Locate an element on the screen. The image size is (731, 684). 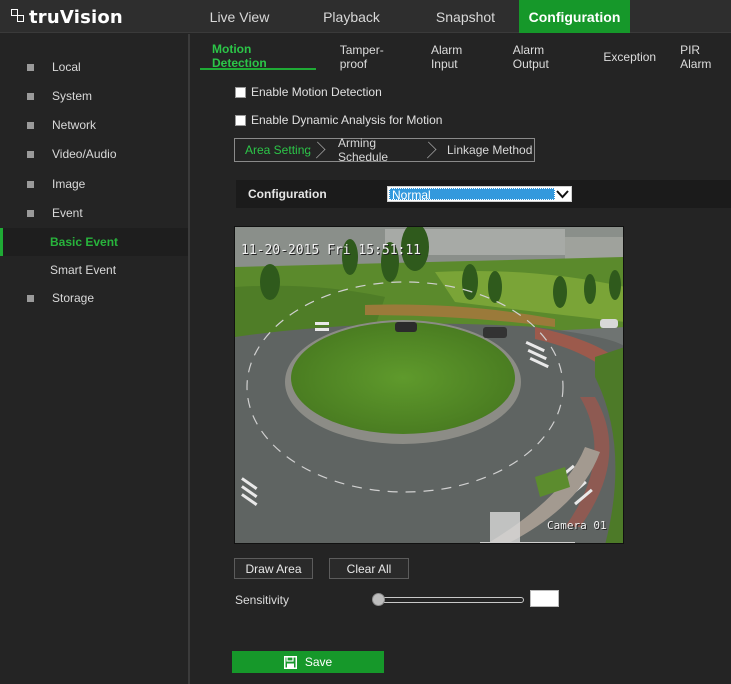
step-area-settings: Area Settings is located at coordinates (280, 150).